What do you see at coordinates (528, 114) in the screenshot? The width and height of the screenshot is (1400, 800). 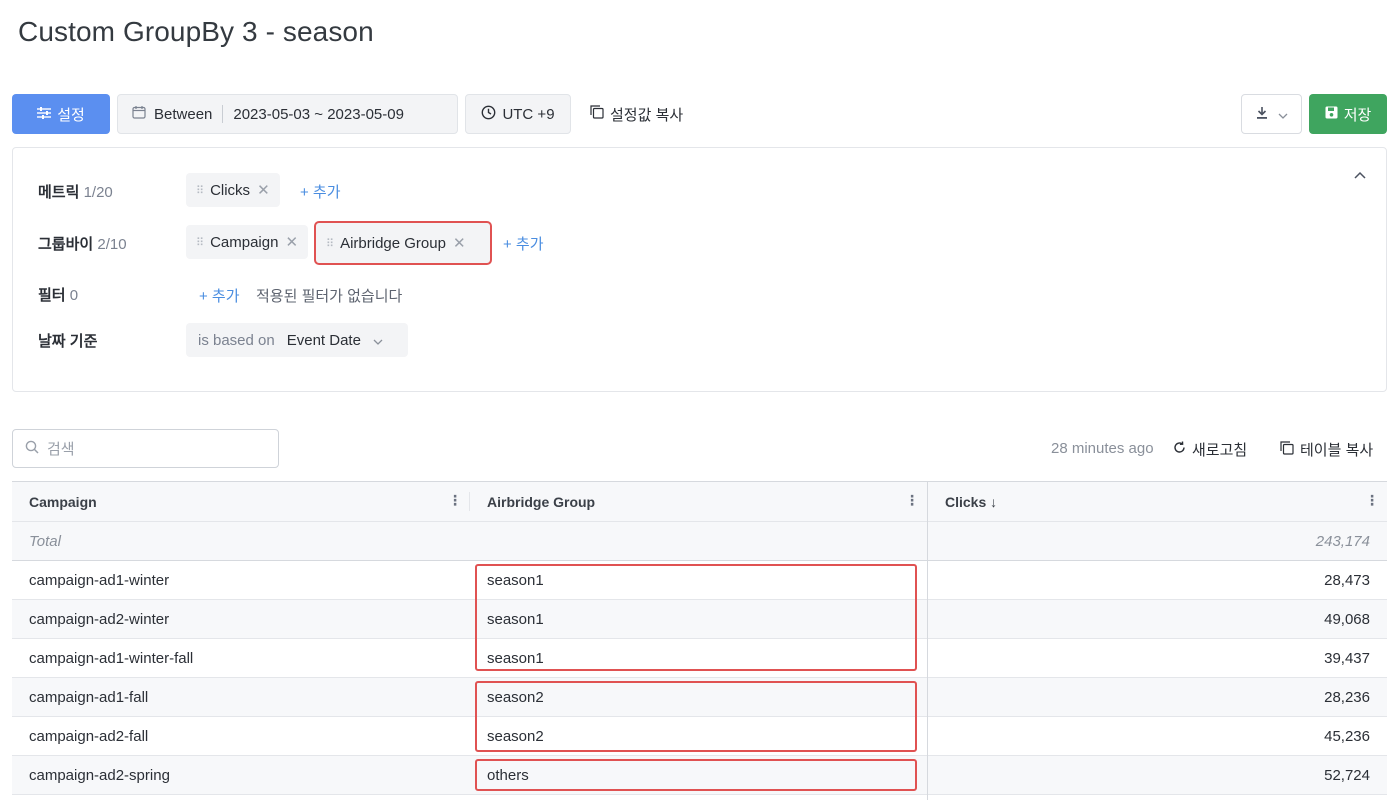 I see `timezone-label: UTC +9` at bounding box center [528, 114].